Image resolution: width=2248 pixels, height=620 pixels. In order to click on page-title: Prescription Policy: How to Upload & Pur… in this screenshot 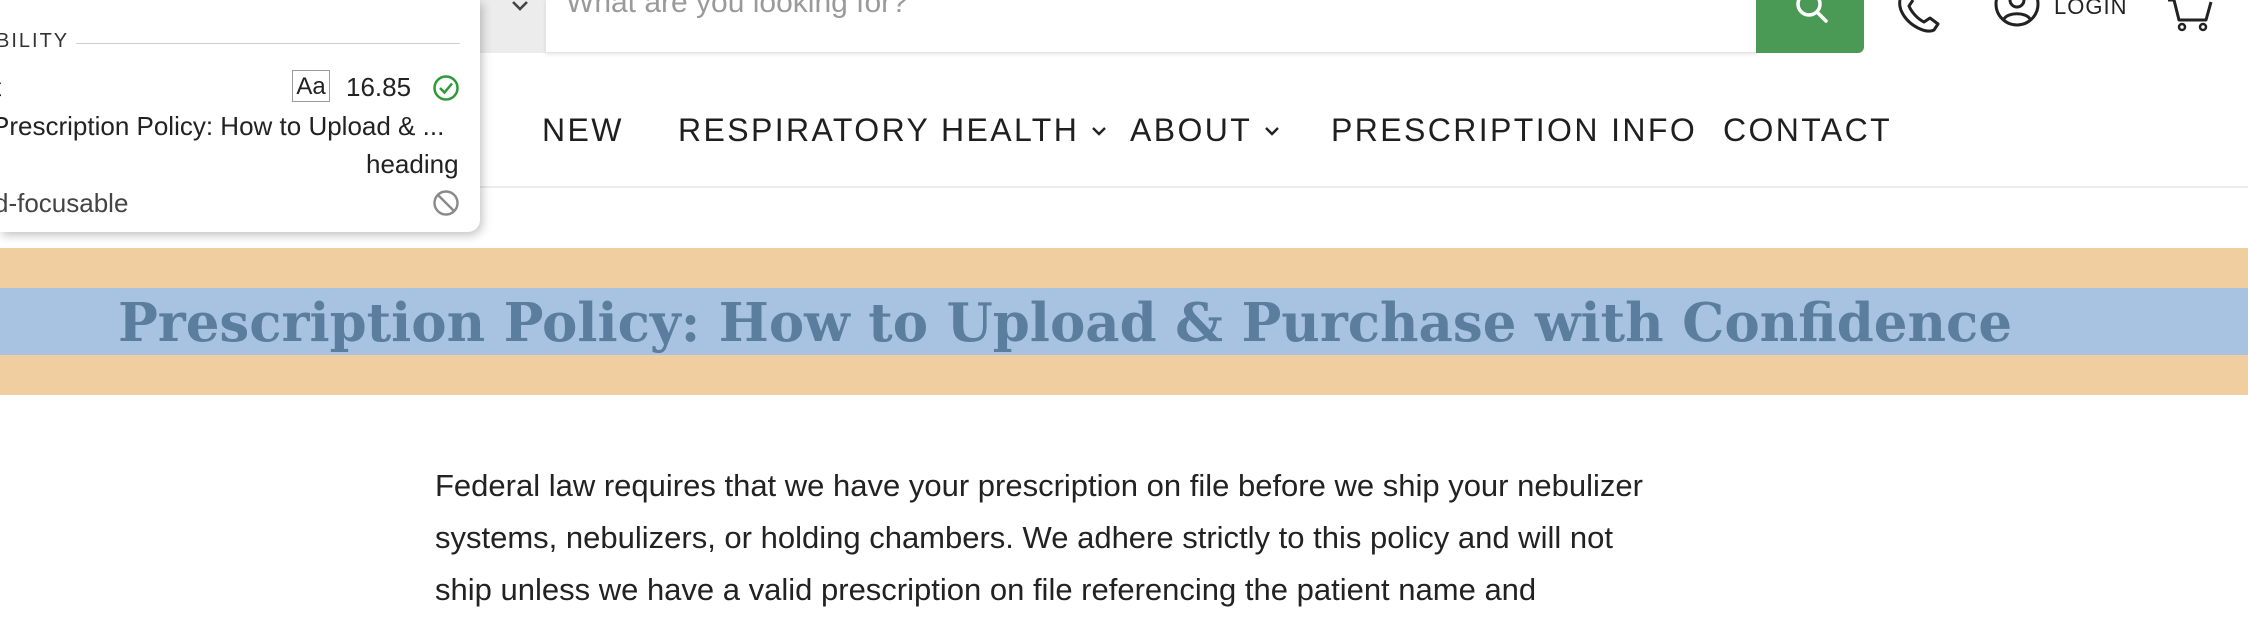, I will do `click(1065, 323)`.